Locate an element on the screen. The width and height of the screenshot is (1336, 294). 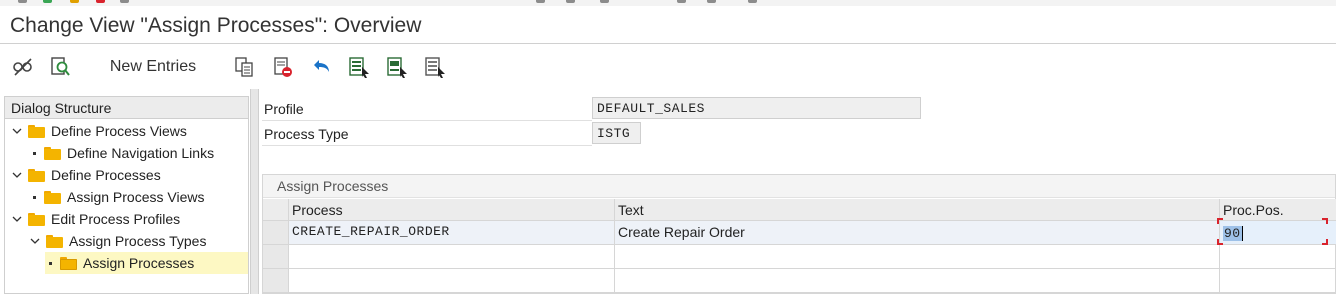
find-icon is located at coordinates (61, 67).